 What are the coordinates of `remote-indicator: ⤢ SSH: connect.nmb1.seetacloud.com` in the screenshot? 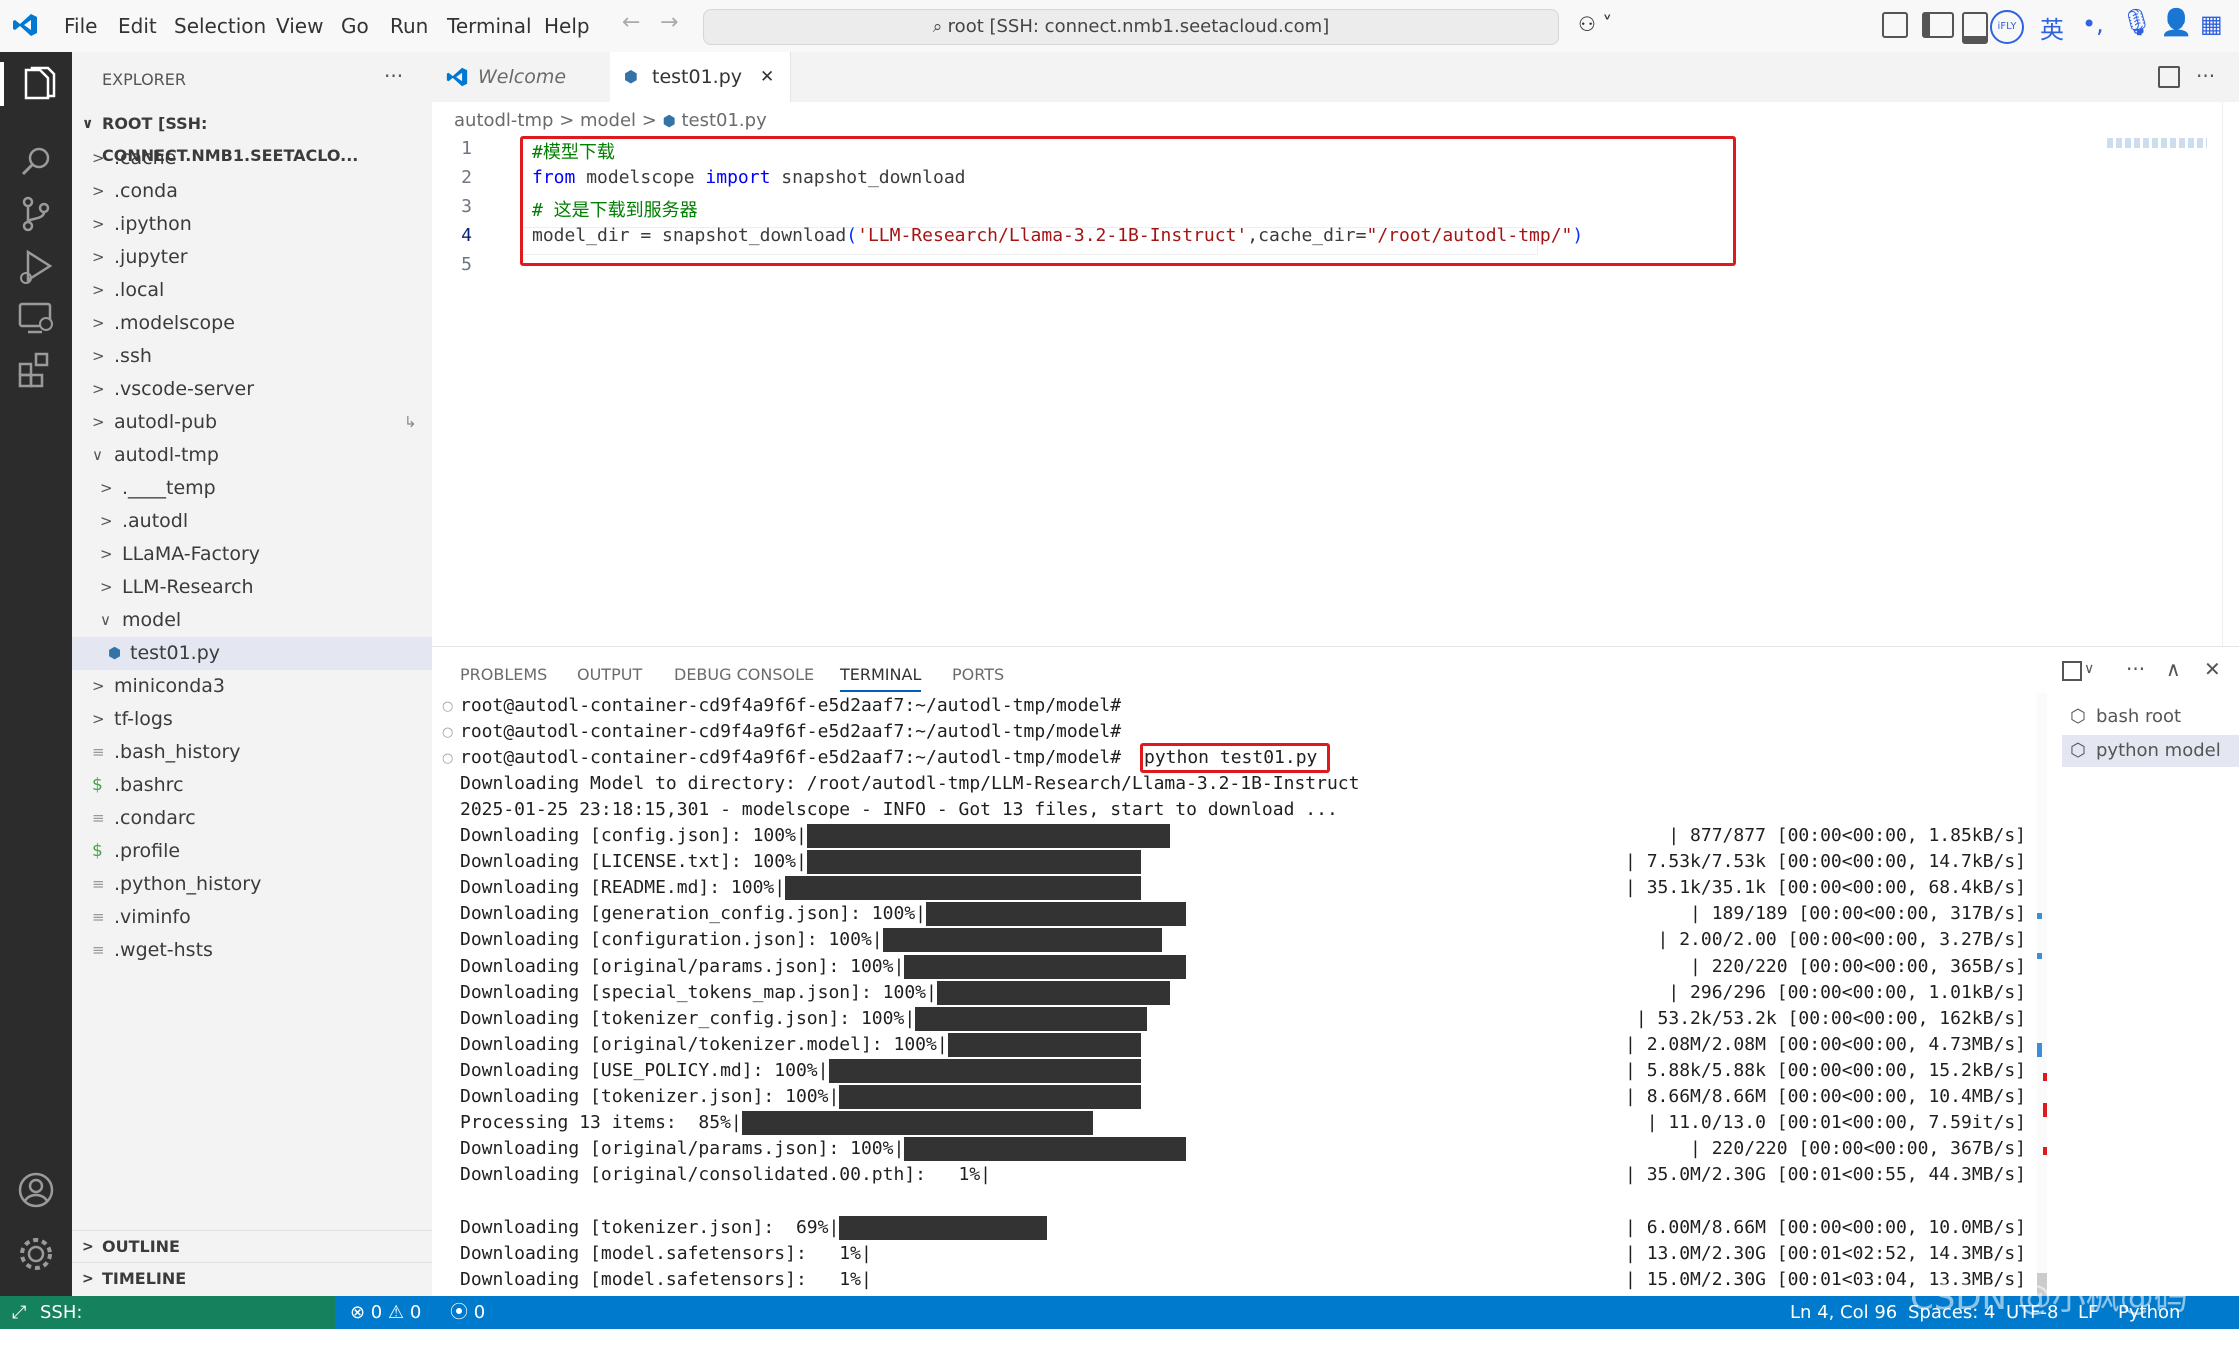 It's located at (167, 1326).